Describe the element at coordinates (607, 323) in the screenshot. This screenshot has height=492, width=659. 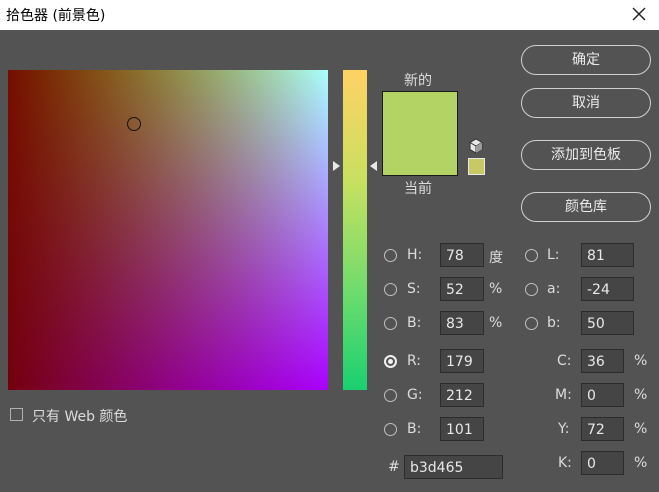
I see `lab-b-input: 50` at that location.